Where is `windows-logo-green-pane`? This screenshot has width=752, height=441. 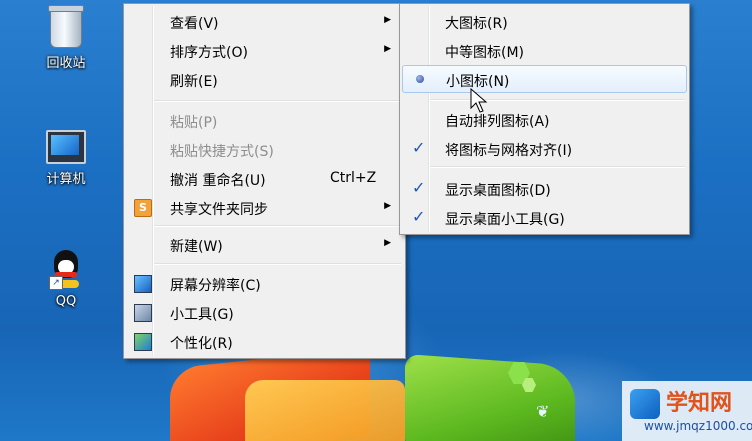 windows-logo-green-pane is located at coordinates (490, 397).